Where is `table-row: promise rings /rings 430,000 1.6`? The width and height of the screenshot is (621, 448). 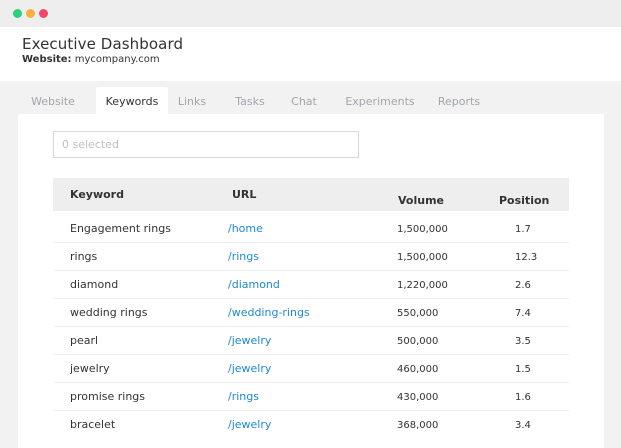 table-row: promise rings /rings 430,000 1.6 is located at coordinates (311, 397).